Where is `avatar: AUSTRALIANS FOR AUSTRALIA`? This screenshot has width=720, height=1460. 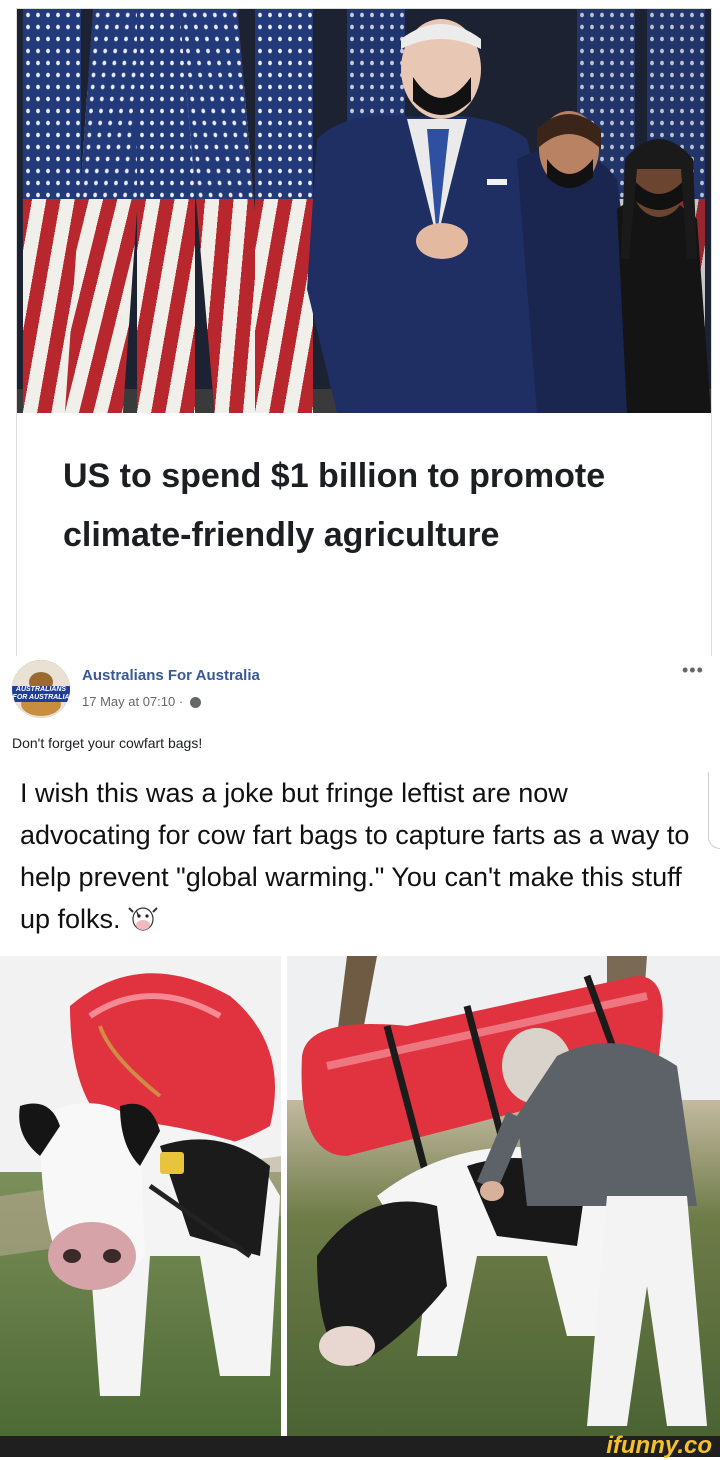 avatar: AUSTRALIANS FOR AUSTRALIA is located at coordinates (41, 689).